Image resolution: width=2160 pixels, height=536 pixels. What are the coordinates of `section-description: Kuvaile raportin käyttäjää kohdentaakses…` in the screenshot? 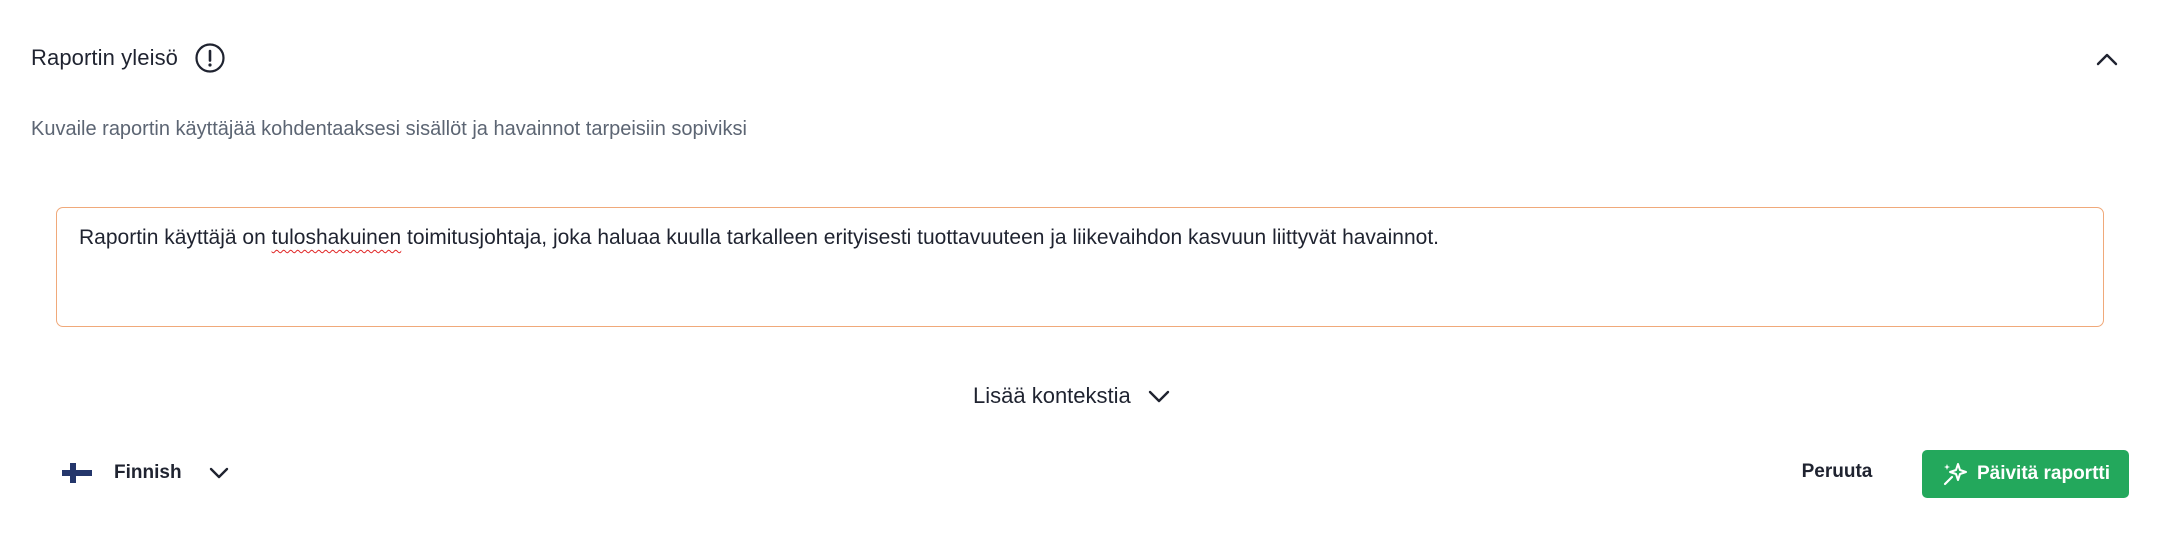 It's located at (389, 129).